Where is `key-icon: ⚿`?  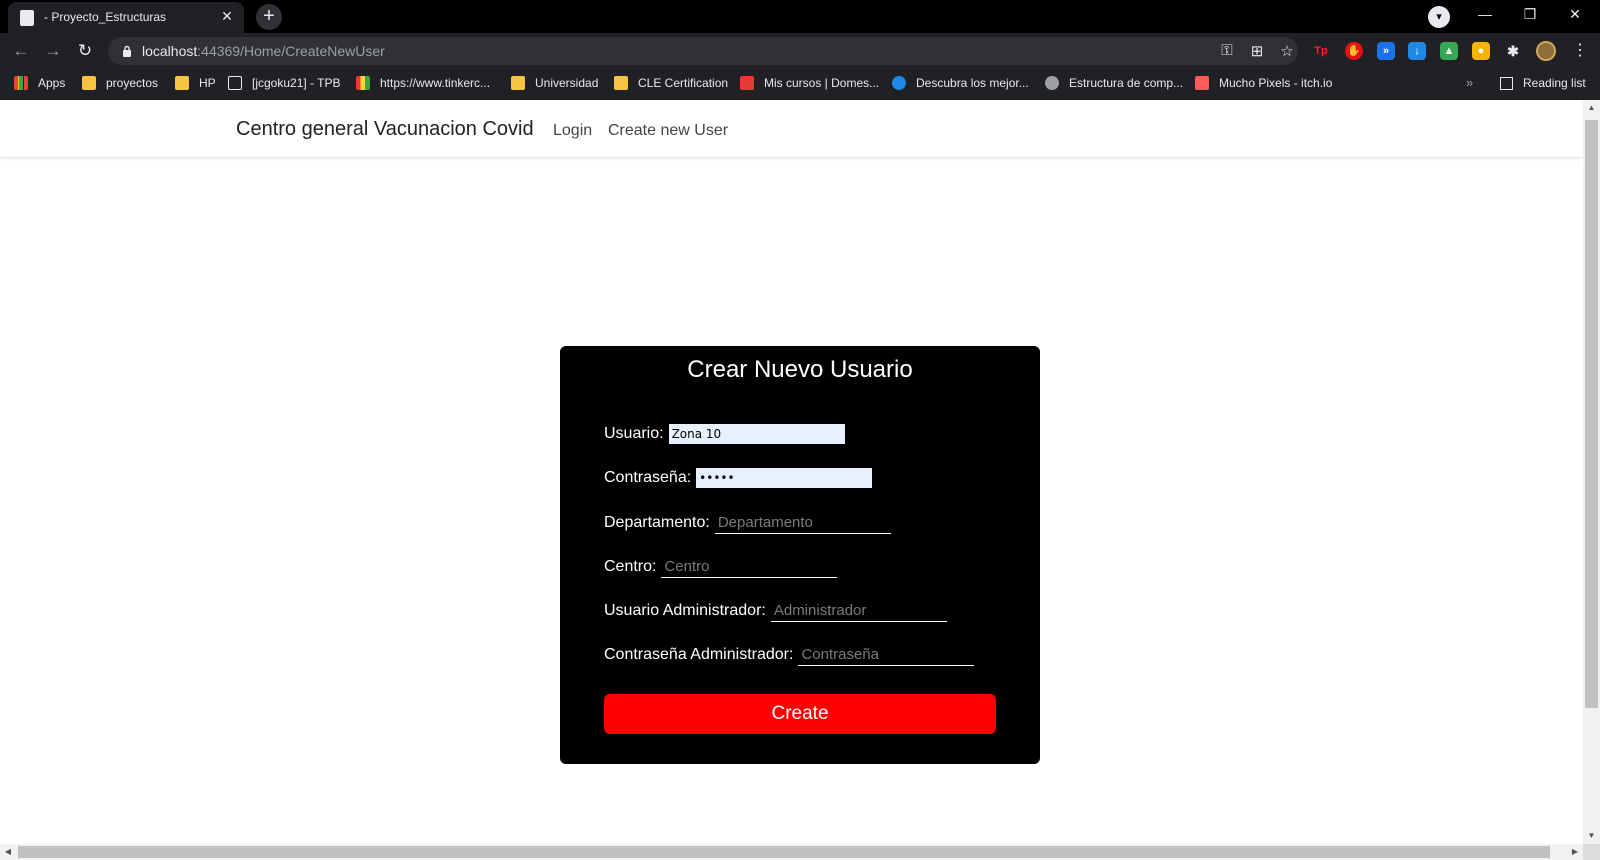 key-icon: ⚿ is located at coordinates (1227, 50).